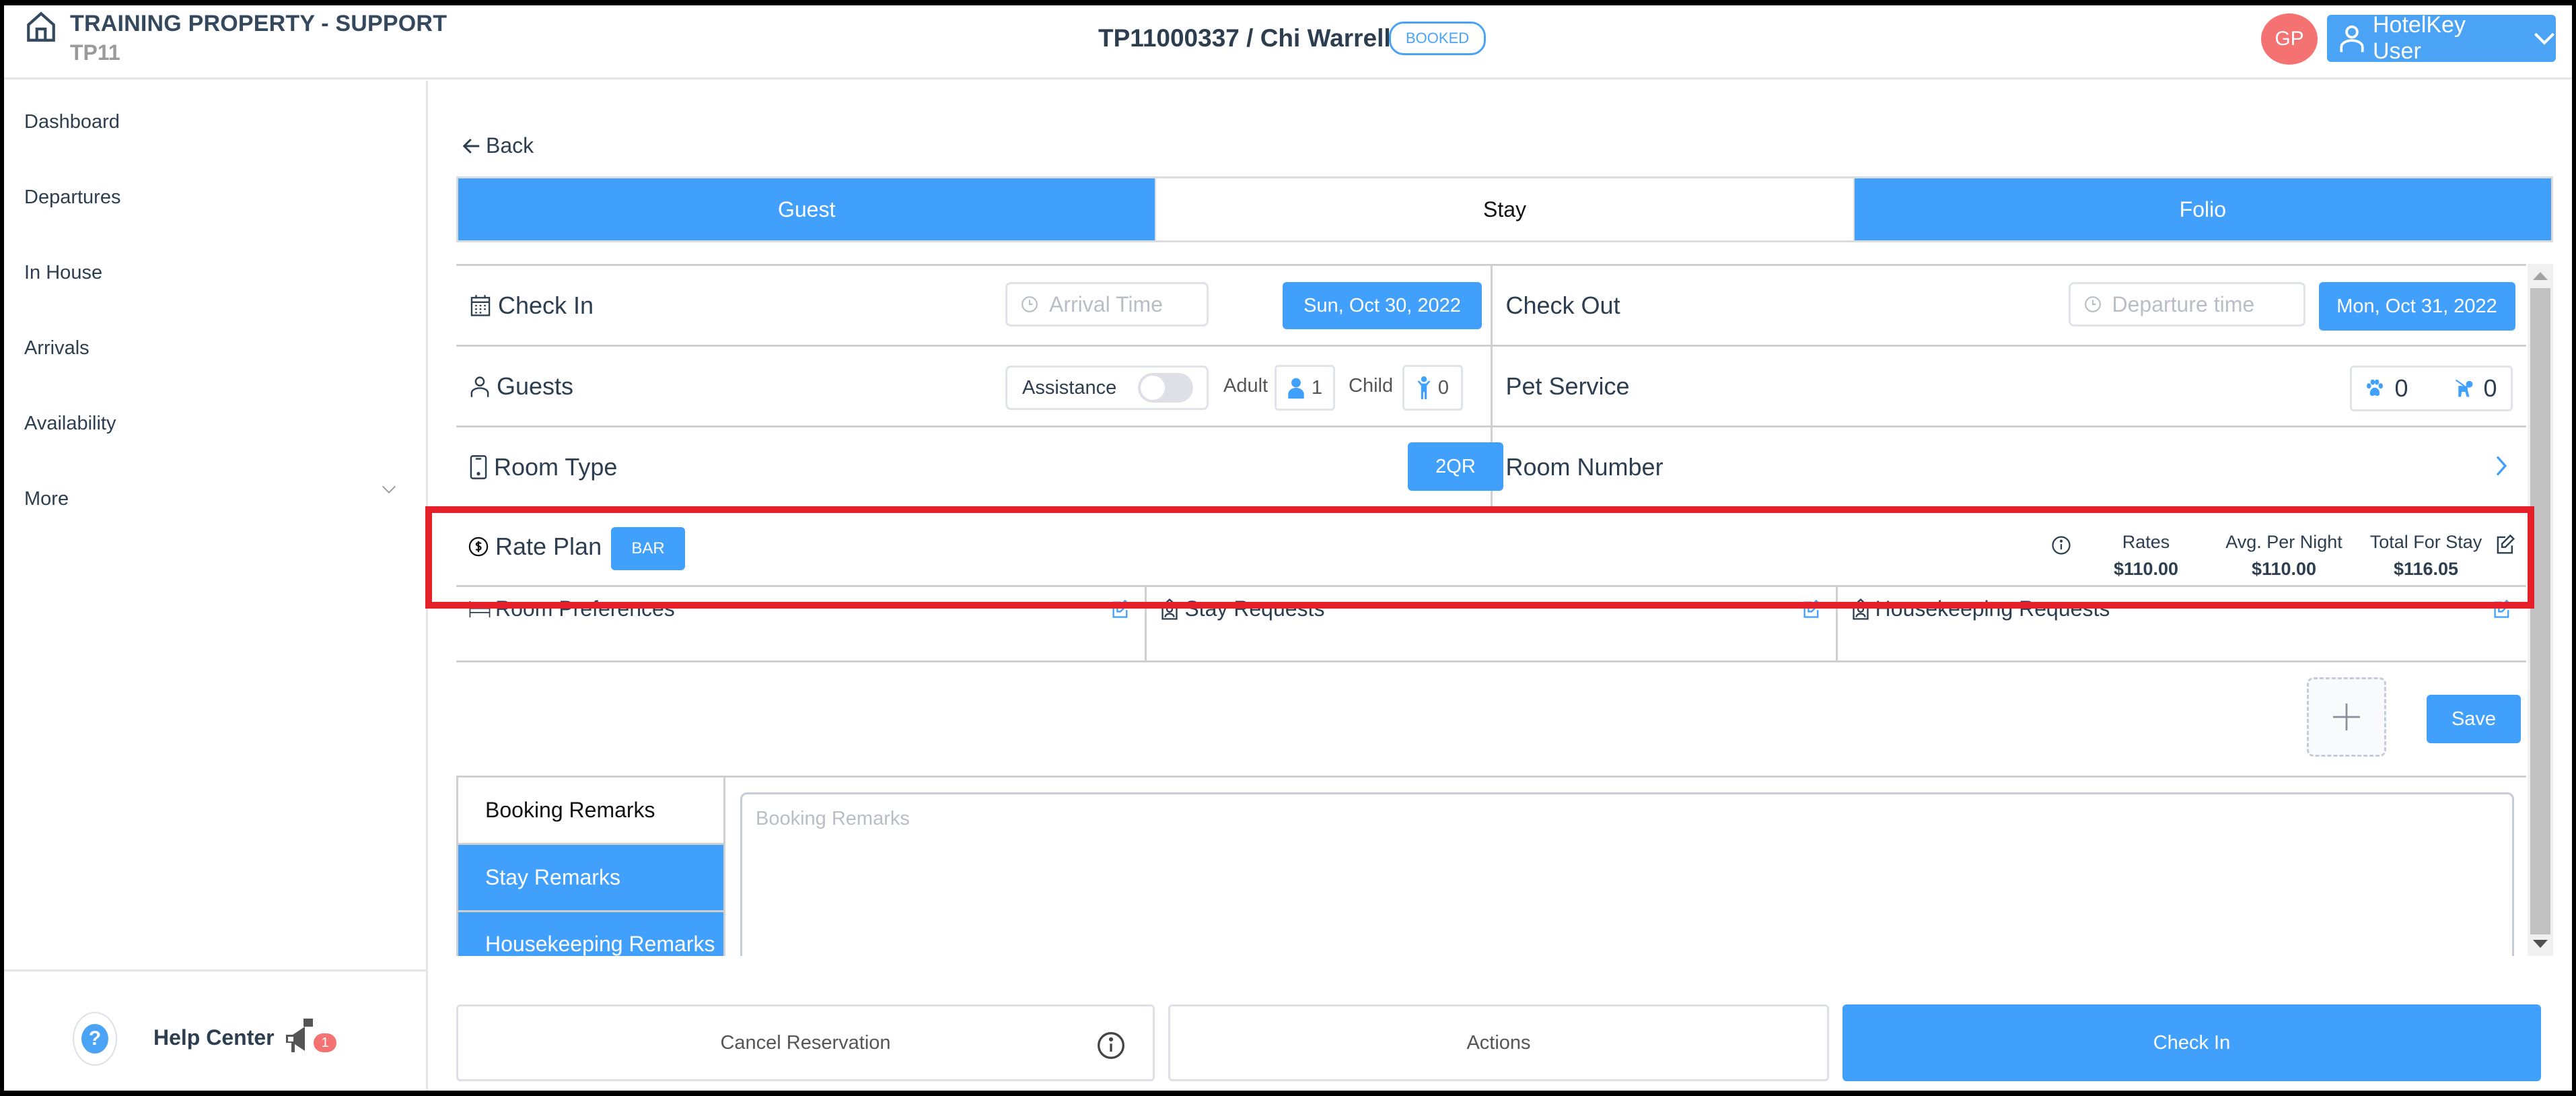 This screenshot has width=2576, height=1096. What do you see at coordinates (1165, 388) in the screenshot?
I see `assistance-toggle` at bounding box center [1165, 388].